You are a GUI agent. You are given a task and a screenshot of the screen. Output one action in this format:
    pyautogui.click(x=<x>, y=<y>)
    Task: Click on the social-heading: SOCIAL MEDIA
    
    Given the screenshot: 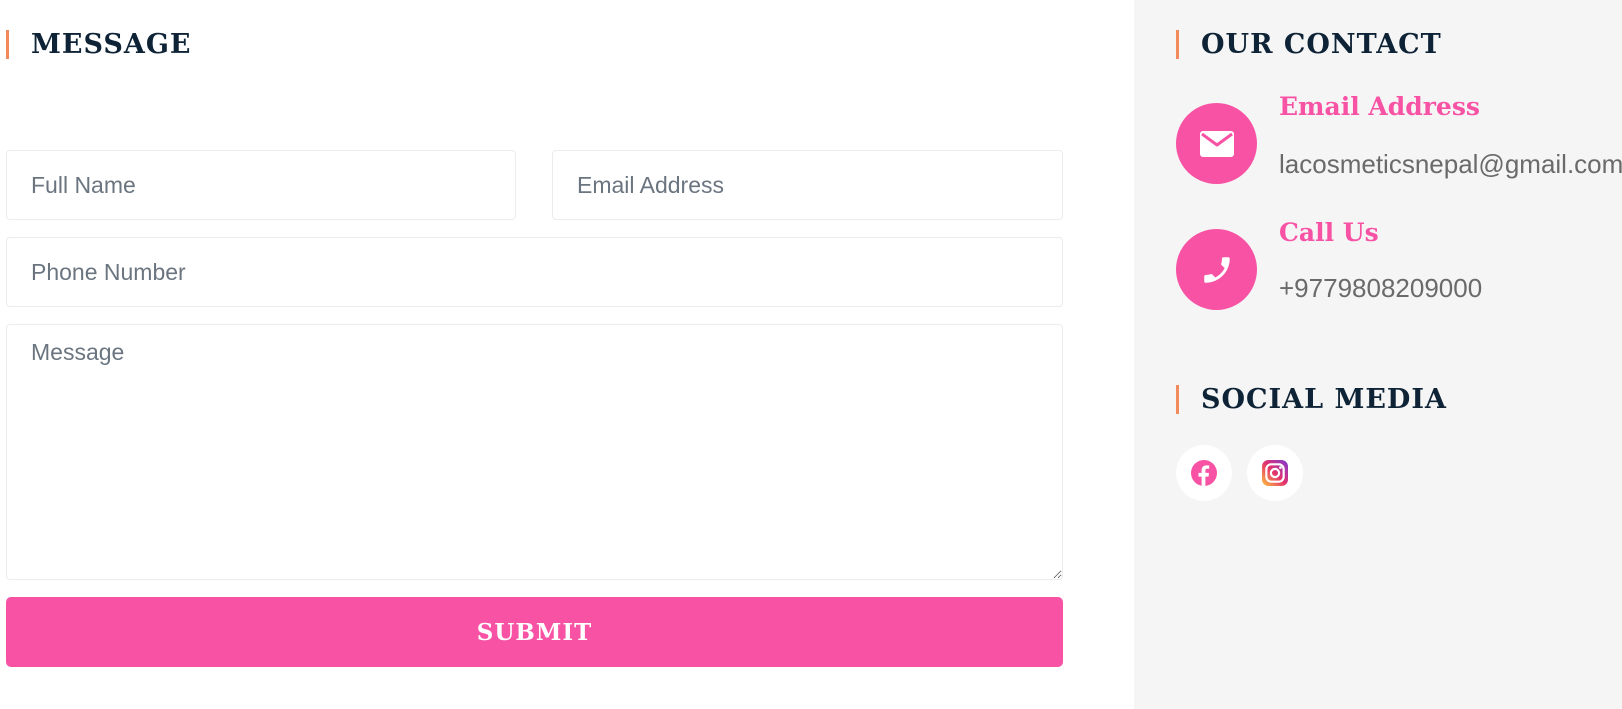 What is the action you would take?
    pyautogui.click(x=1311, y=399)
    